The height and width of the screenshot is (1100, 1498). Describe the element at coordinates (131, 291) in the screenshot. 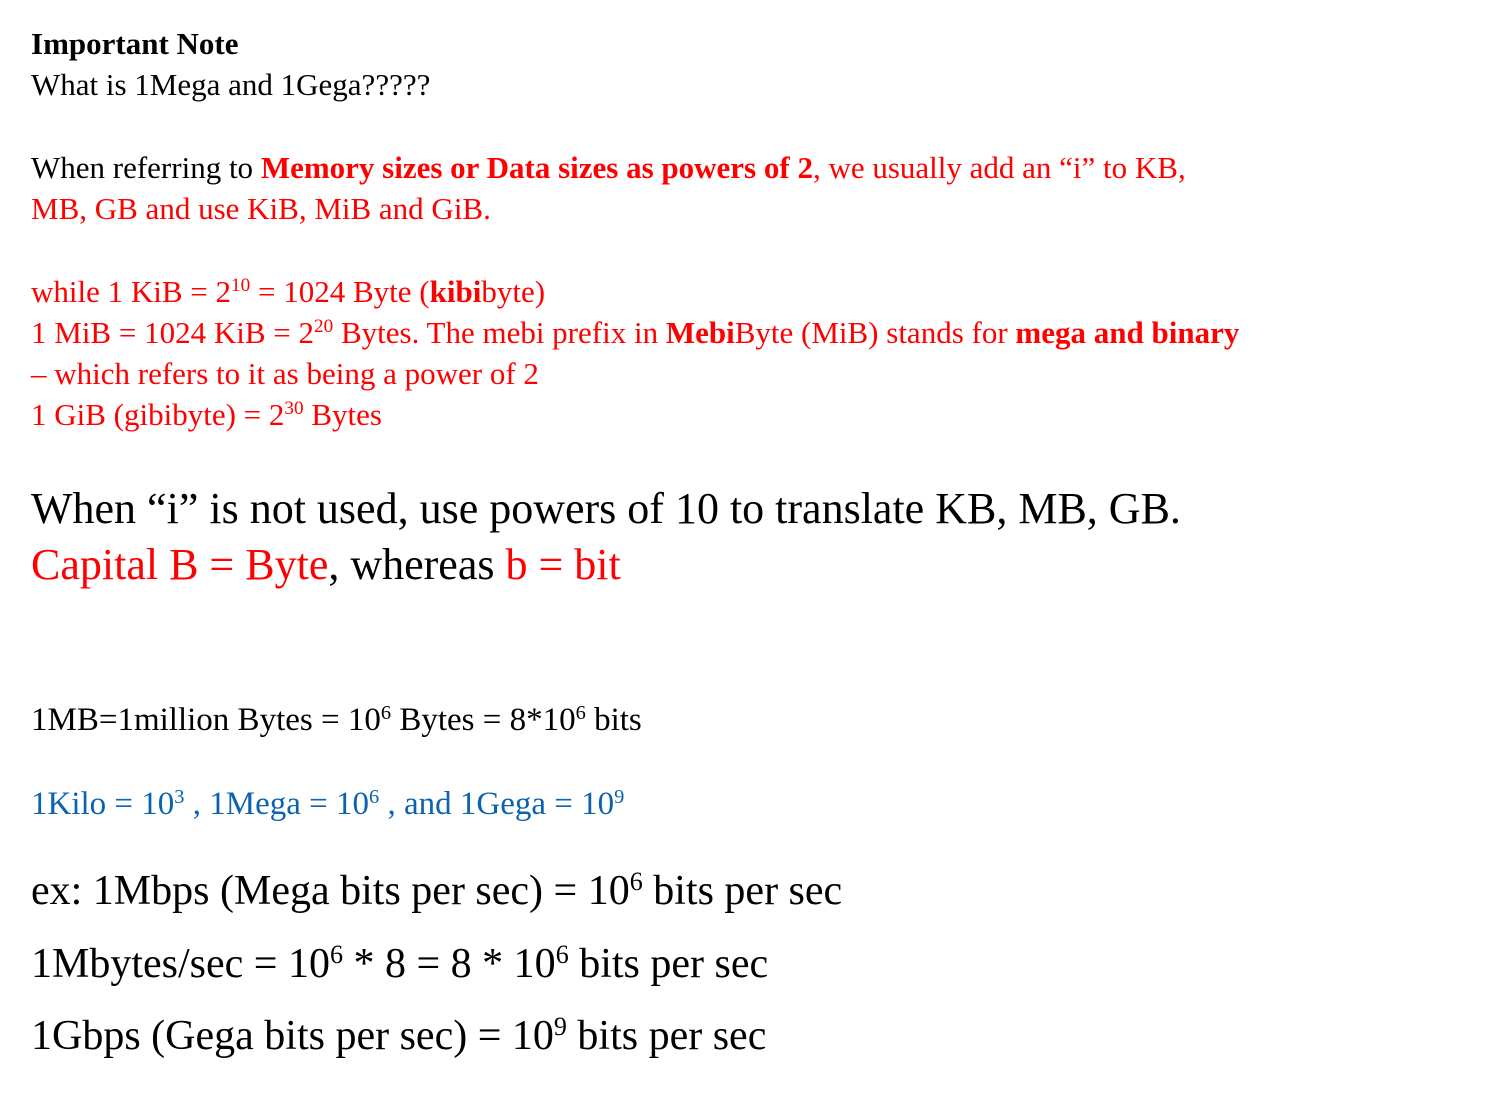

I see `kib-prefix: while 1 KiB = 2` at that location.